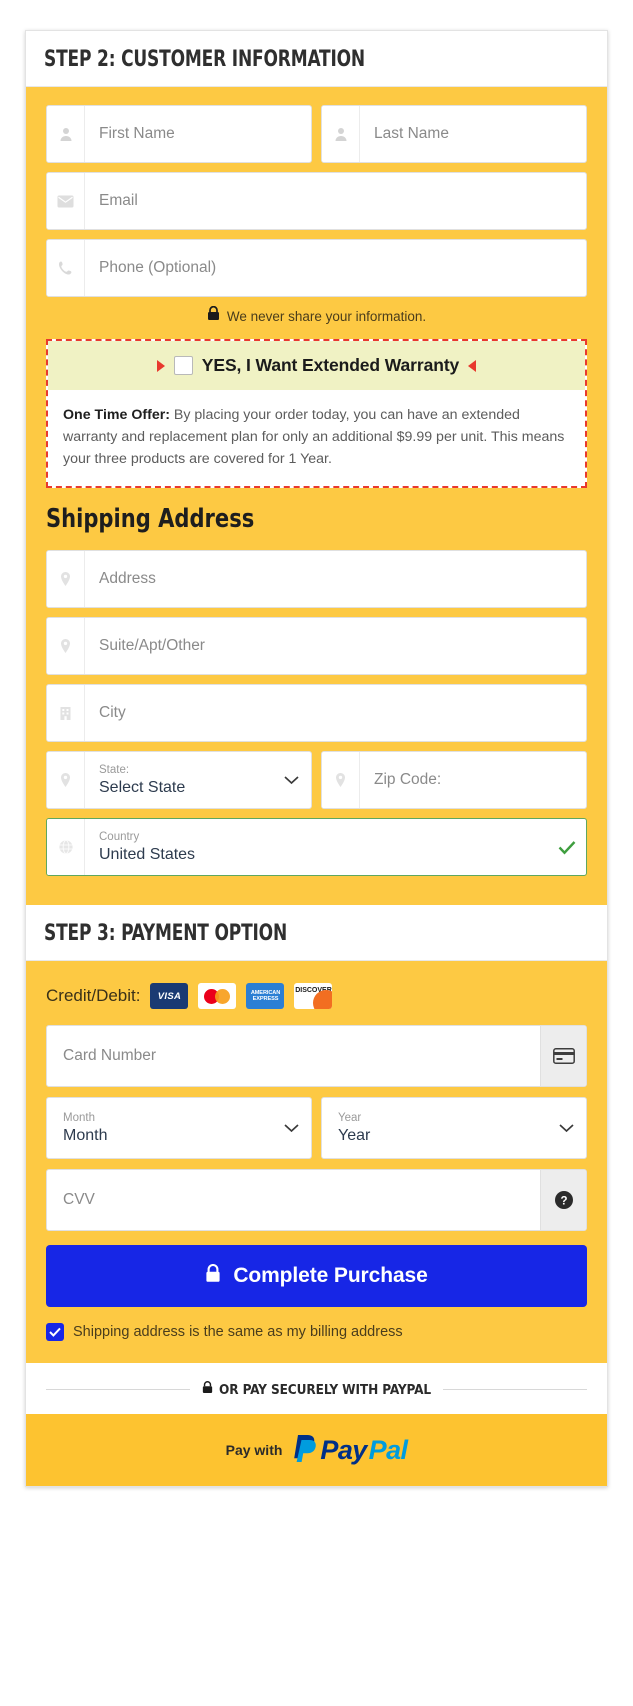 The width and height of the screenshot is (633, 1706). I want to click on divider-line-left, so click(118, 1389).